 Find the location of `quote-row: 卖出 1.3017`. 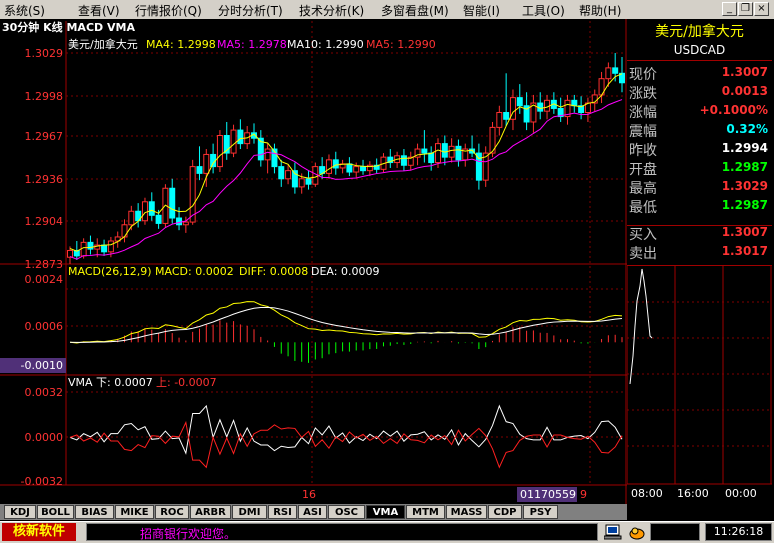

quote-row: 卖出 1.3017 is located at coordinates (699, 252).